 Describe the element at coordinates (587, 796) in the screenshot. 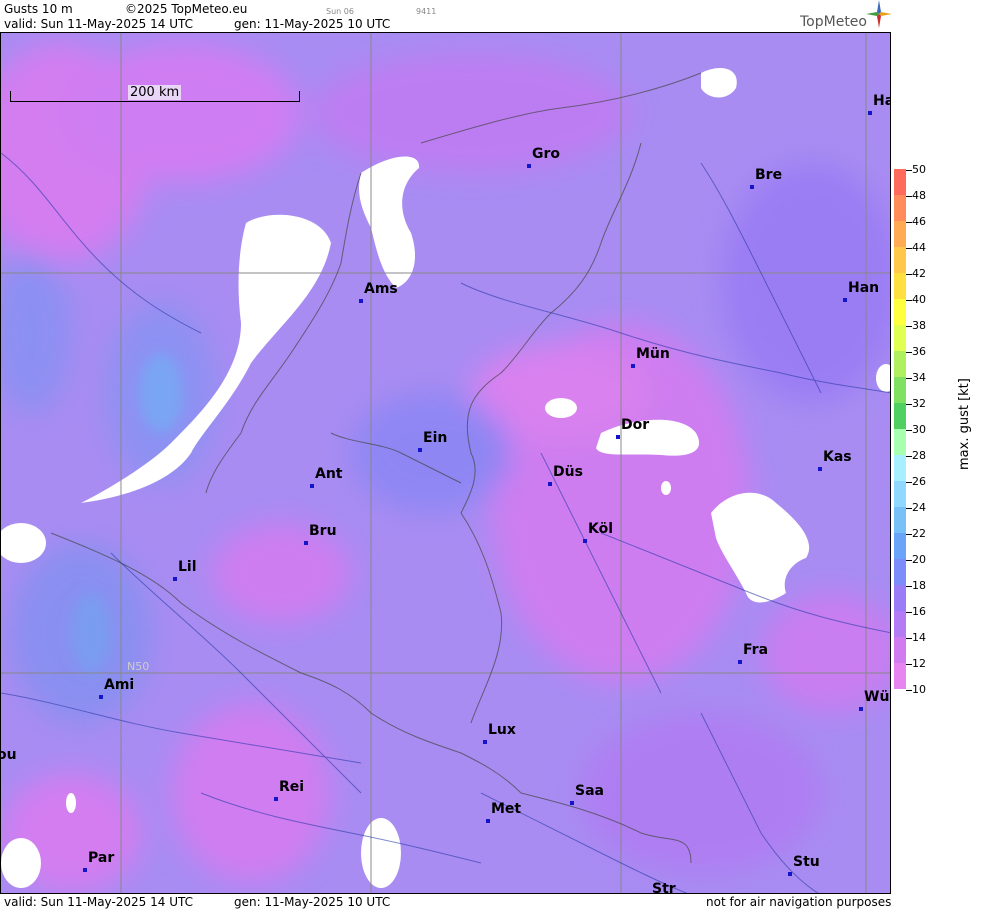

I see `city-marker: Saa` at that location.